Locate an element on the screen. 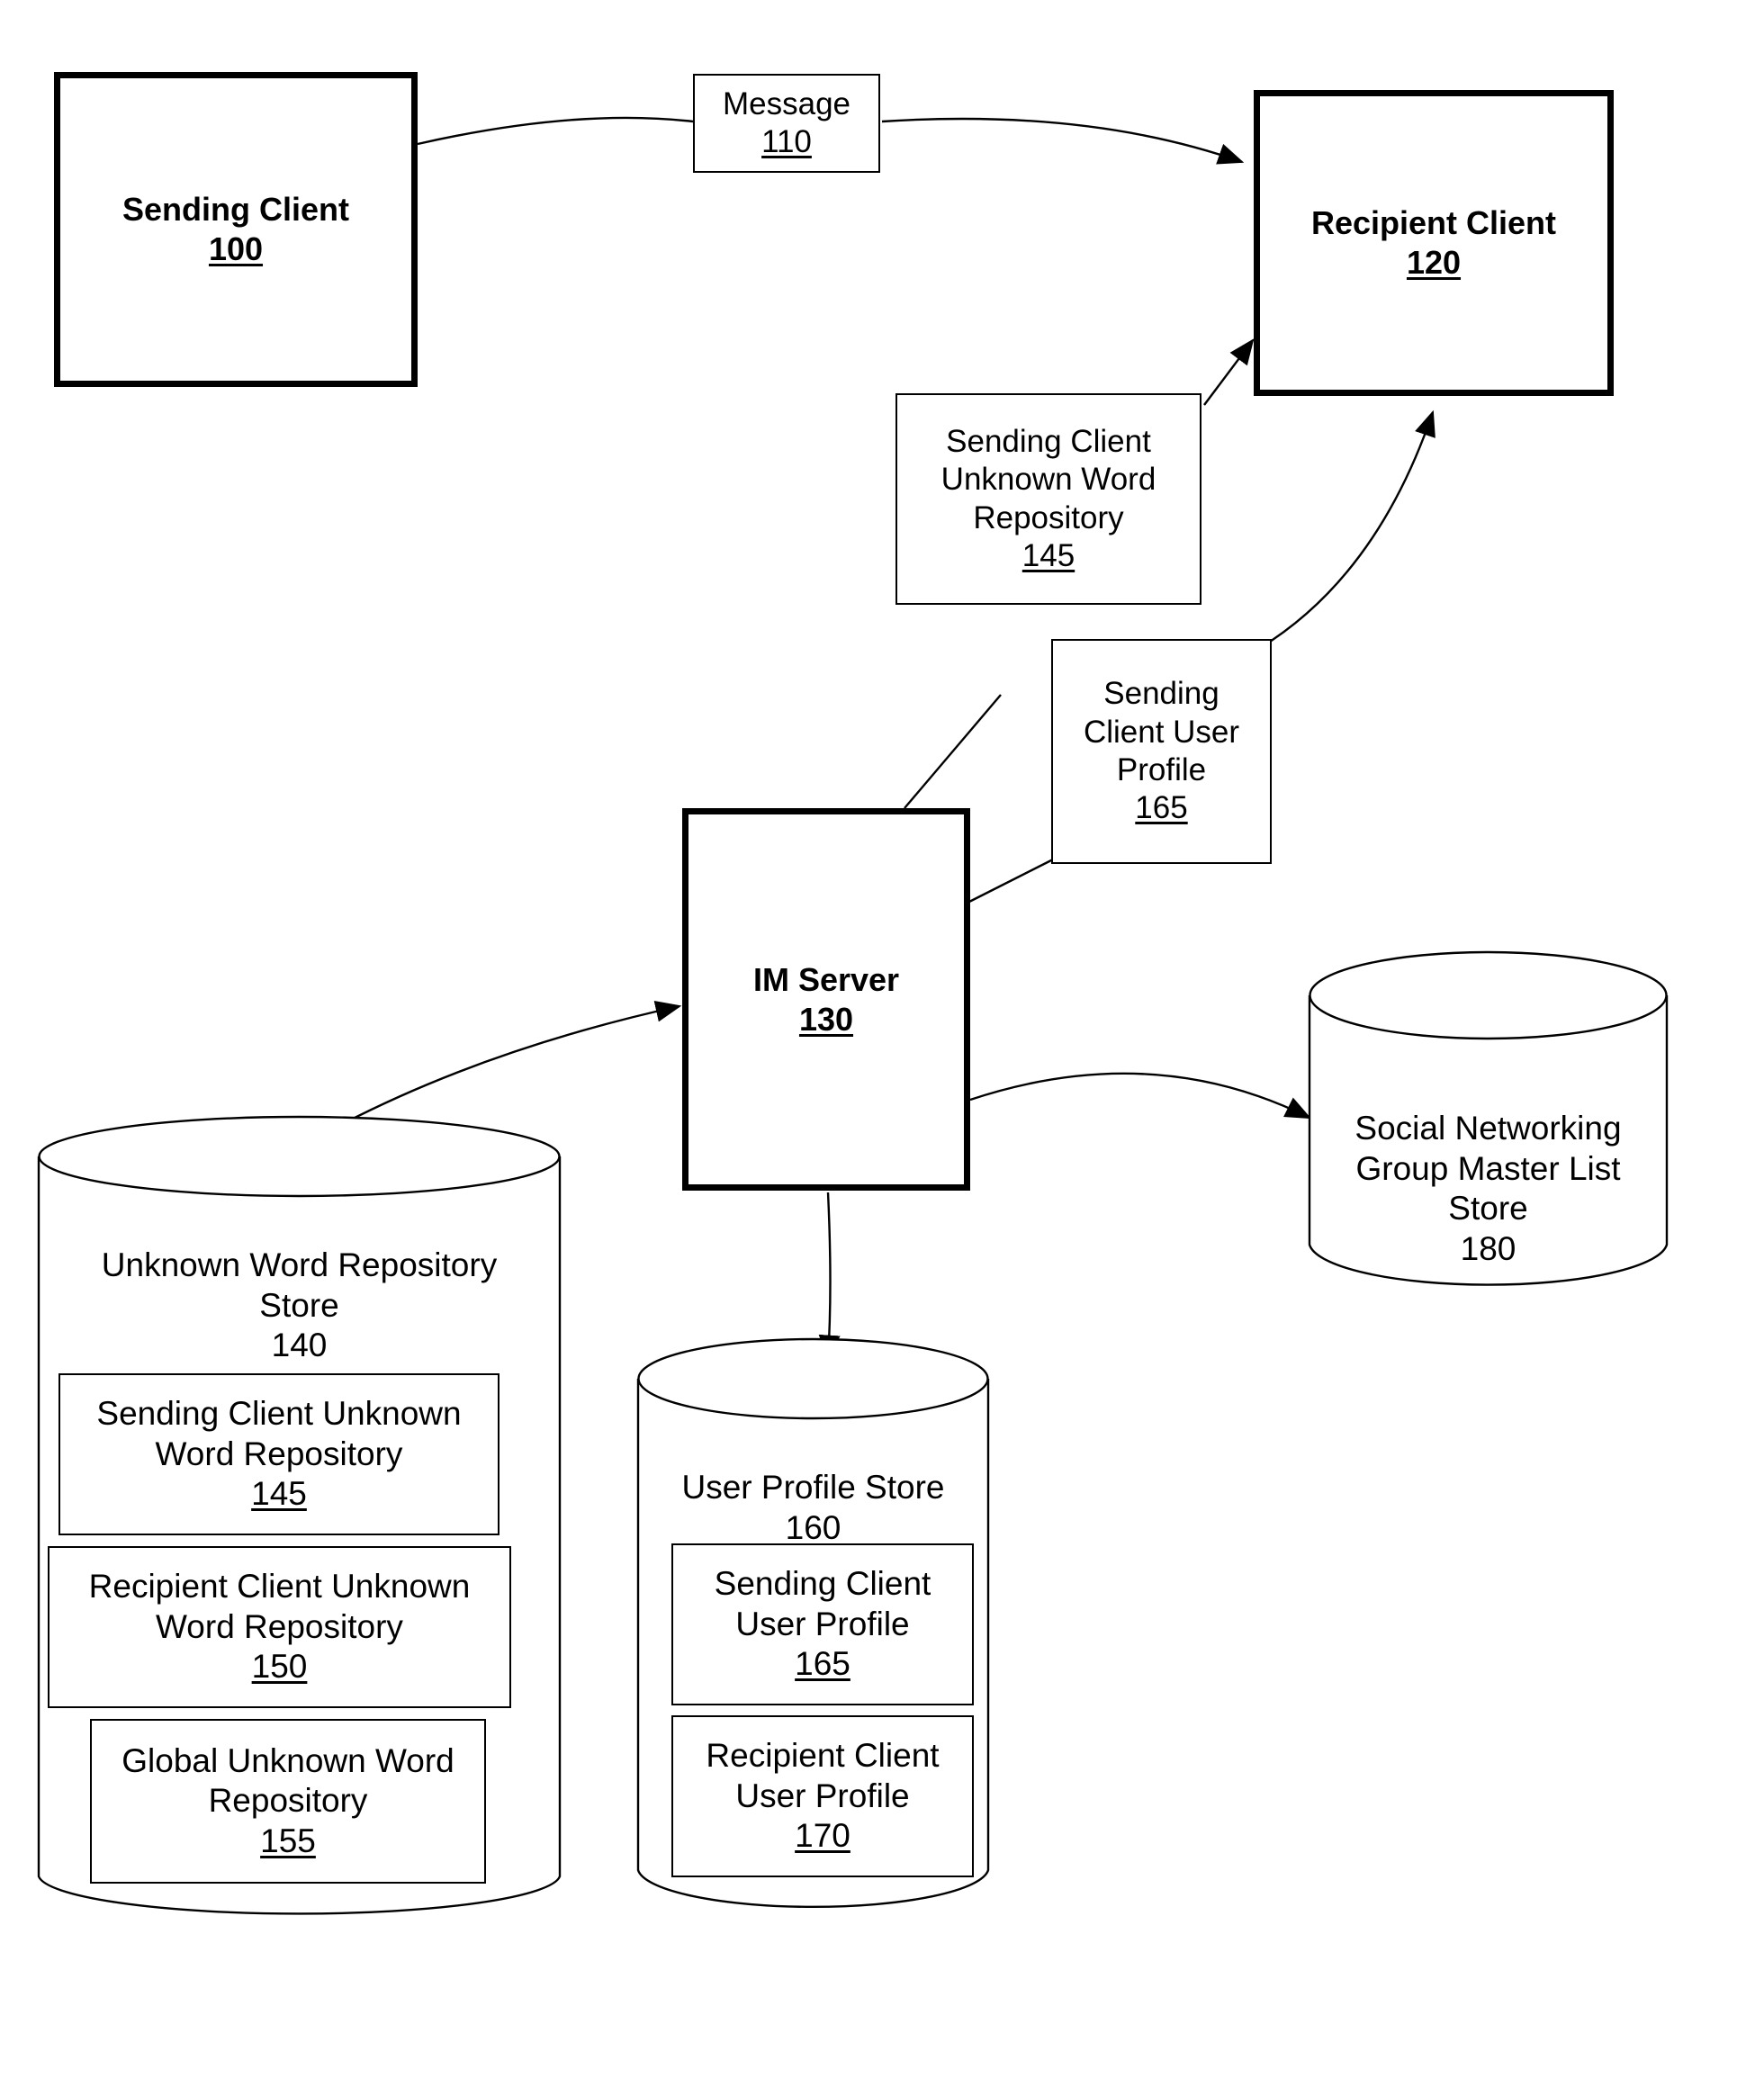 The image size is (1764, 2078). uwrs-sending-client-unknown-word-repository-ref: 145 is located at coordinates (279, 1494).